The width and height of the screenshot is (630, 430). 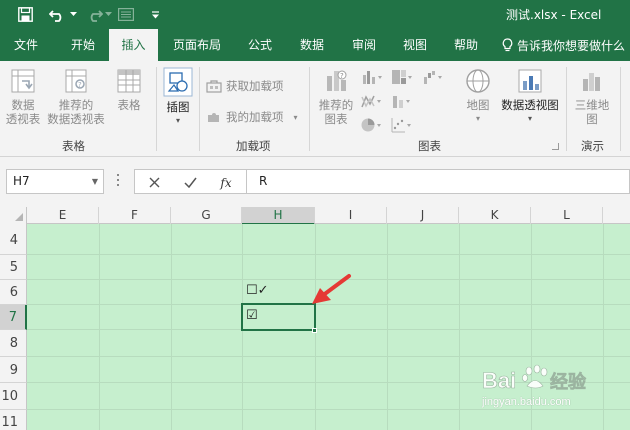 I want to click on column-header-k: K, so click(x=495, y=215).